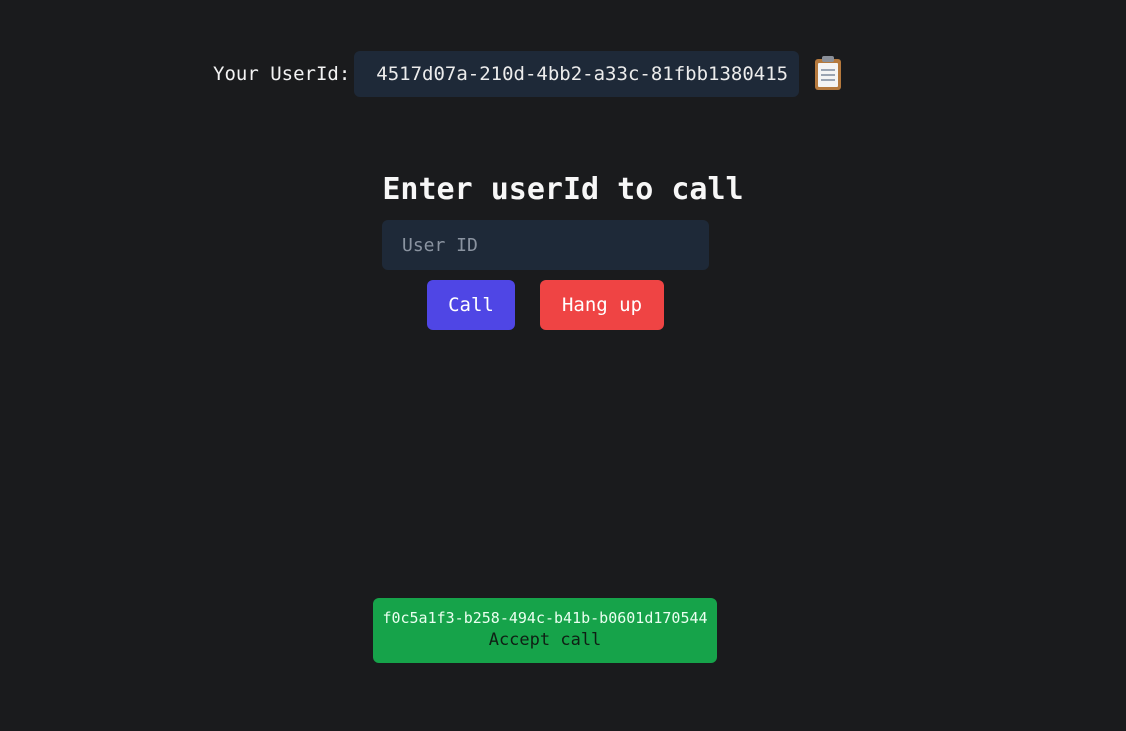 The width and height of the screenshot is (1126, 731). What do you see at coordinates (602, 305) in the screenshot?
I see `hang-up-button: Hang up` at bounding box center [602, 305].